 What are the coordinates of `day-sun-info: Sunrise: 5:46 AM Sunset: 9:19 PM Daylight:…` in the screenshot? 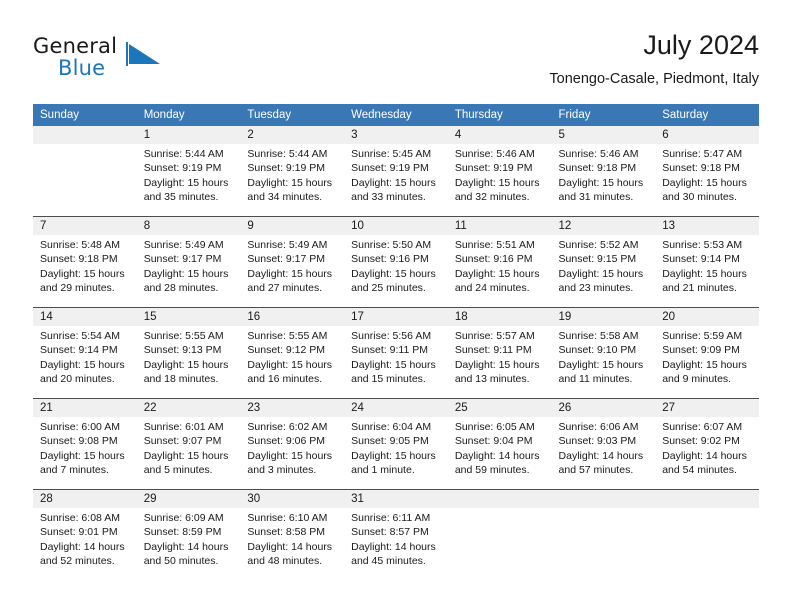 It's located at (500, 174).